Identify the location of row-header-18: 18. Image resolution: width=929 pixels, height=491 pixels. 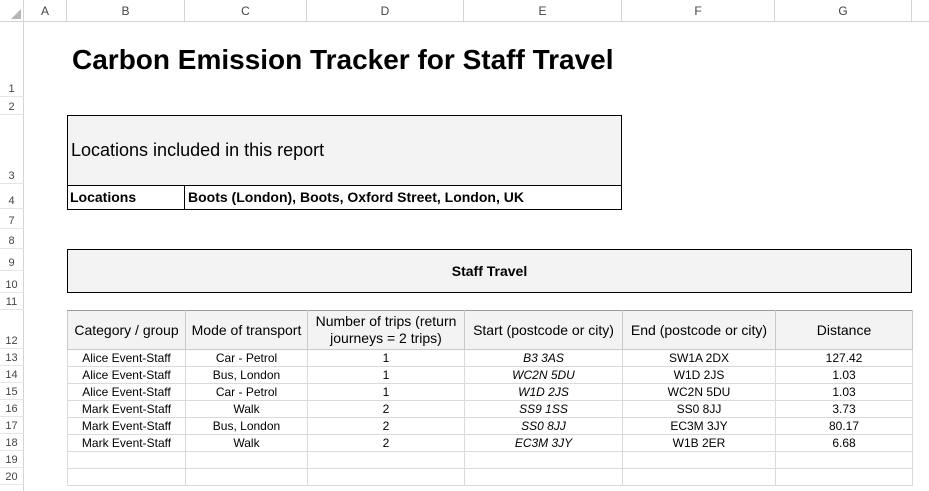
(12, 442).